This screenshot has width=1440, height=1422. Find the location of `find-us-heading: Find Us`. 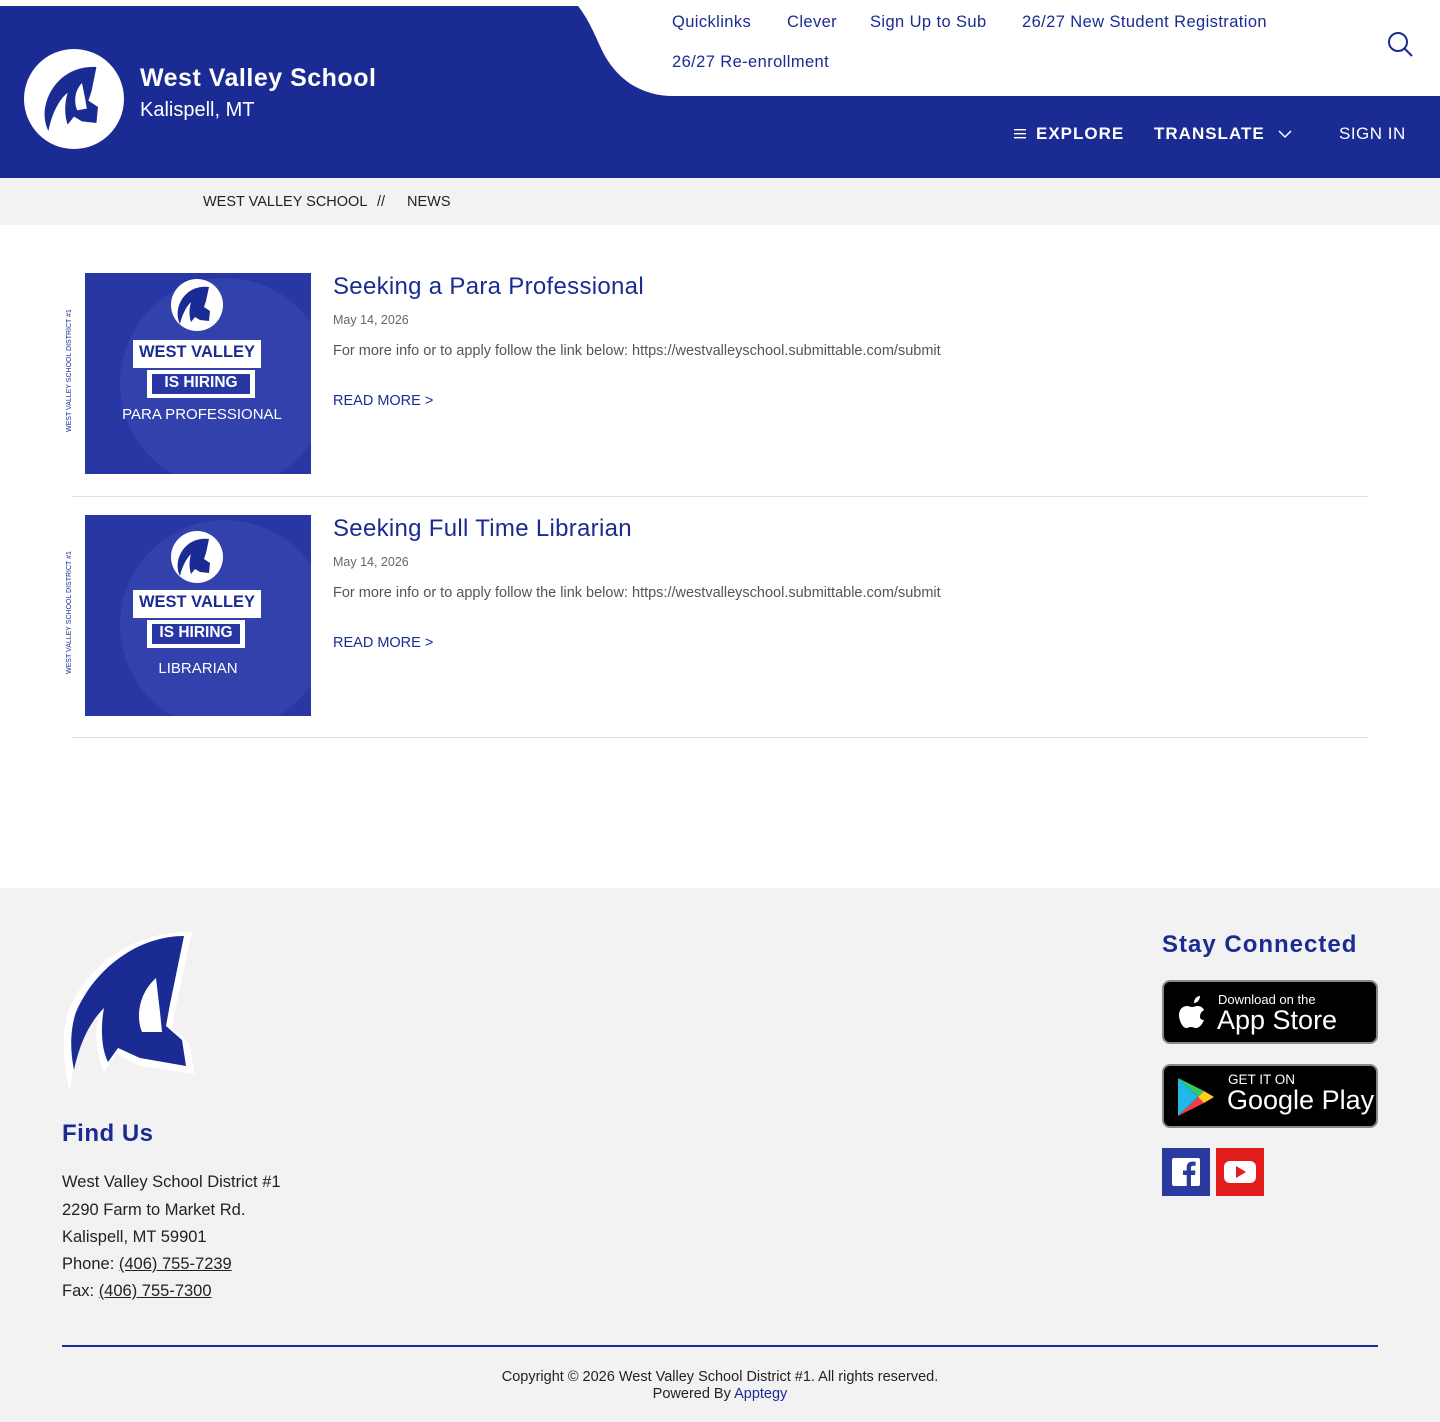

find-us-heading: Find Us is located at coordinates (108, 1133).